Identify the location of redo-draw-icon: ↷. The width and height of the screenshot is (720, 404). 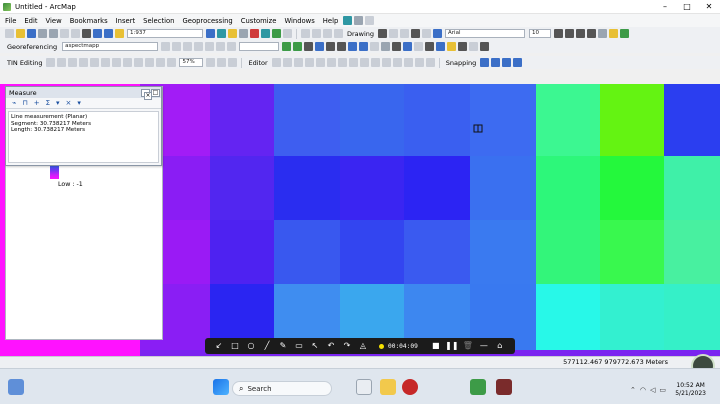
(347, 346).